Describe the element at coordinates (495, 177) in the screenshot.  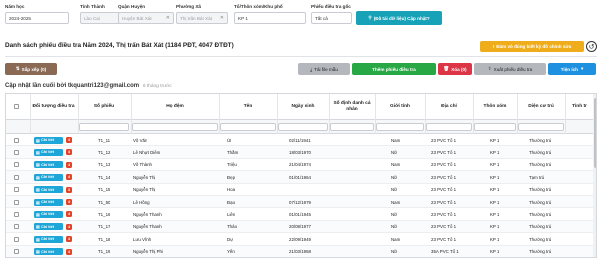
I see `cell-thon-xom: KP 1` at that location.